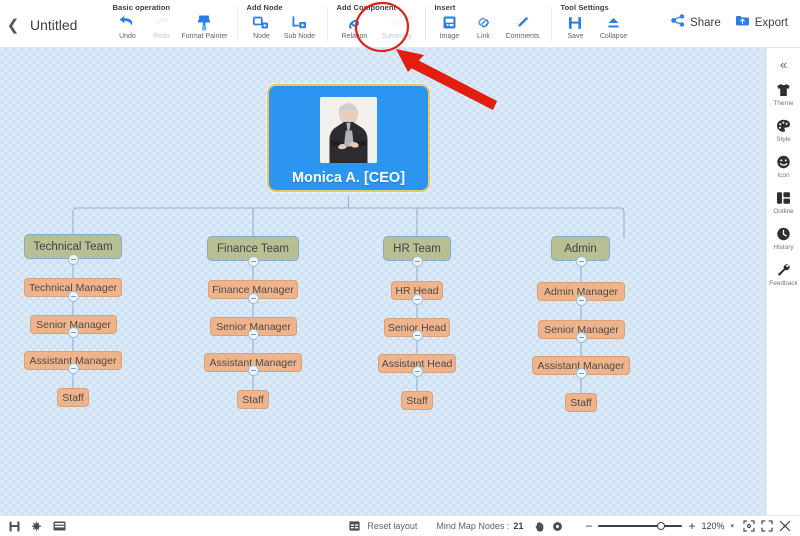  What do you see at coordinates (483, 22) in the screenshot?
I see `insert-link-icon` at bounding box center [483, 22].